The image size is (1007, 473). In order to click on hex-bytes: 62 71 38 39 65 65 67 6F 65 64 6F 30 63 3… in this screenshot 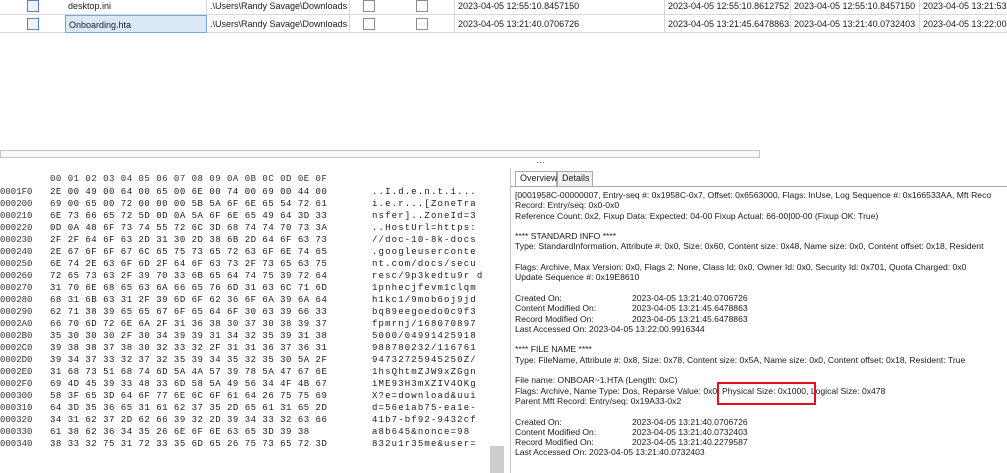, I will do `click(189, 312)`.